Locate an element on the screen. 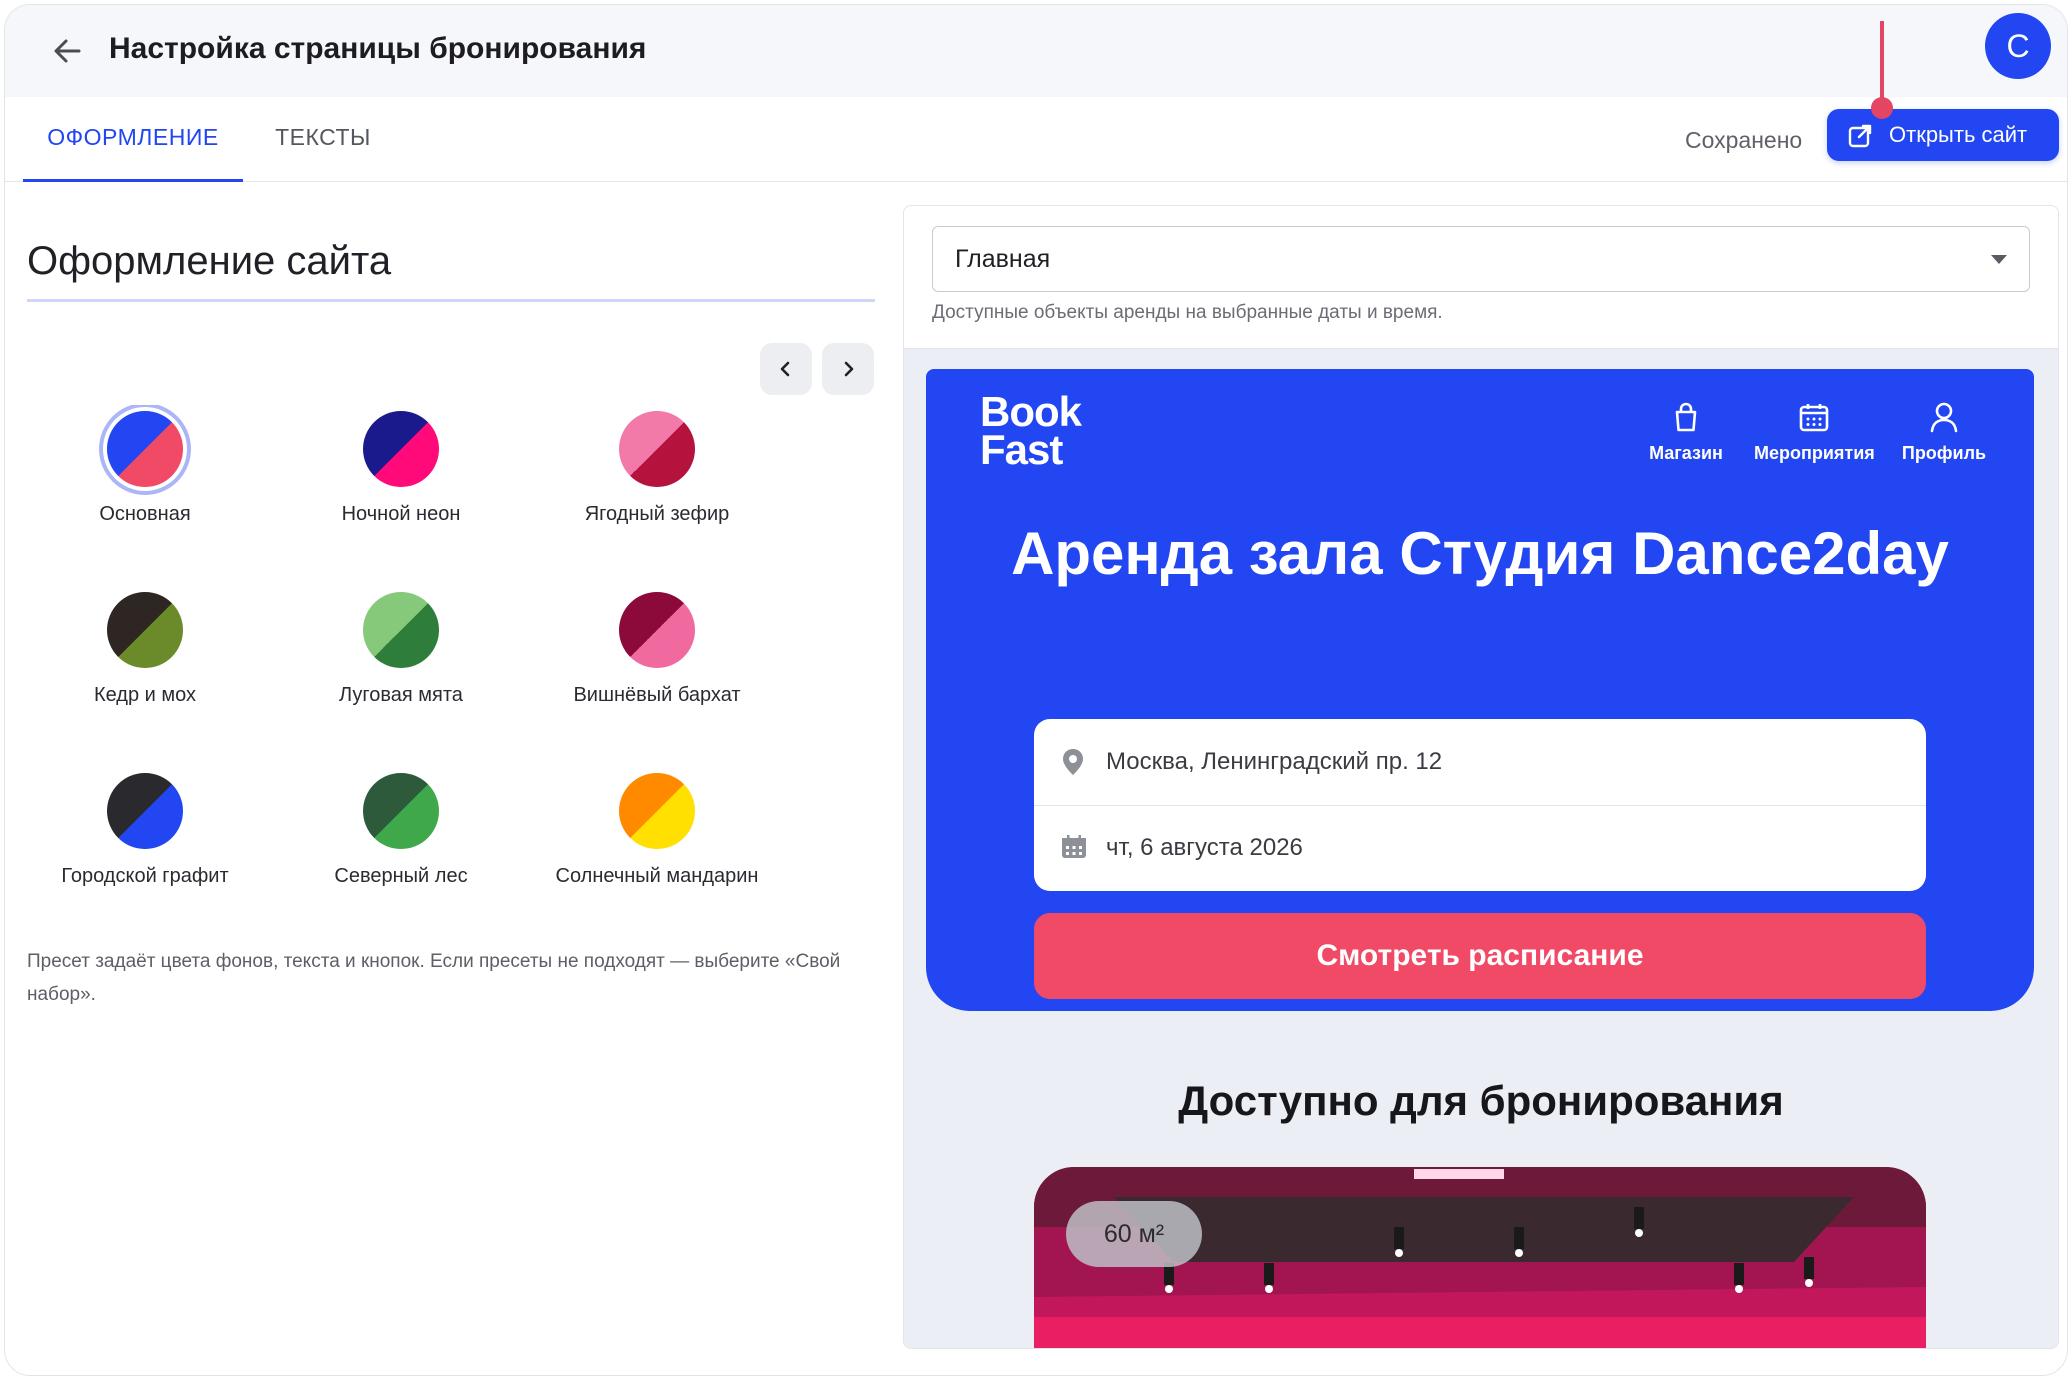 The width and height of the screenshot is (2072, 1379). preset-label: Городской графит is located at coordinates (145, 876).